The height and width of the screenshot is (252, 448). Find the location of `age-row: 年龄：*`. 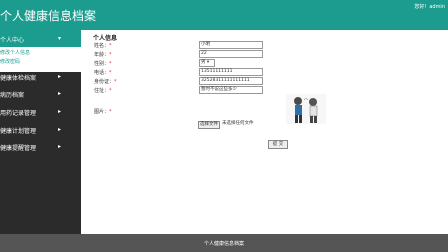

age-row: 年龄：* is located at coordinates (103, 54).